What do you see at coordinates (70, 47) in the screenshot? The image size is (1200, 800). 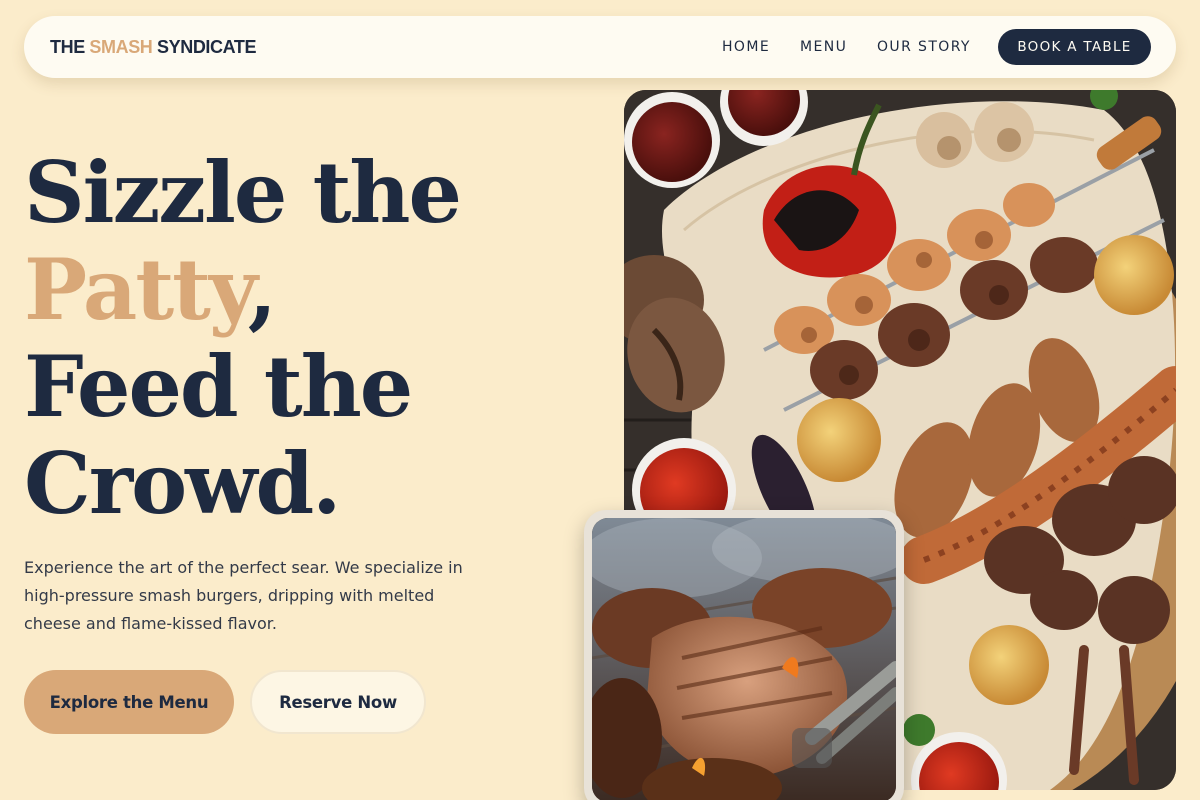 I see `logo-text-the: THE` at bounding box center [70, 47].